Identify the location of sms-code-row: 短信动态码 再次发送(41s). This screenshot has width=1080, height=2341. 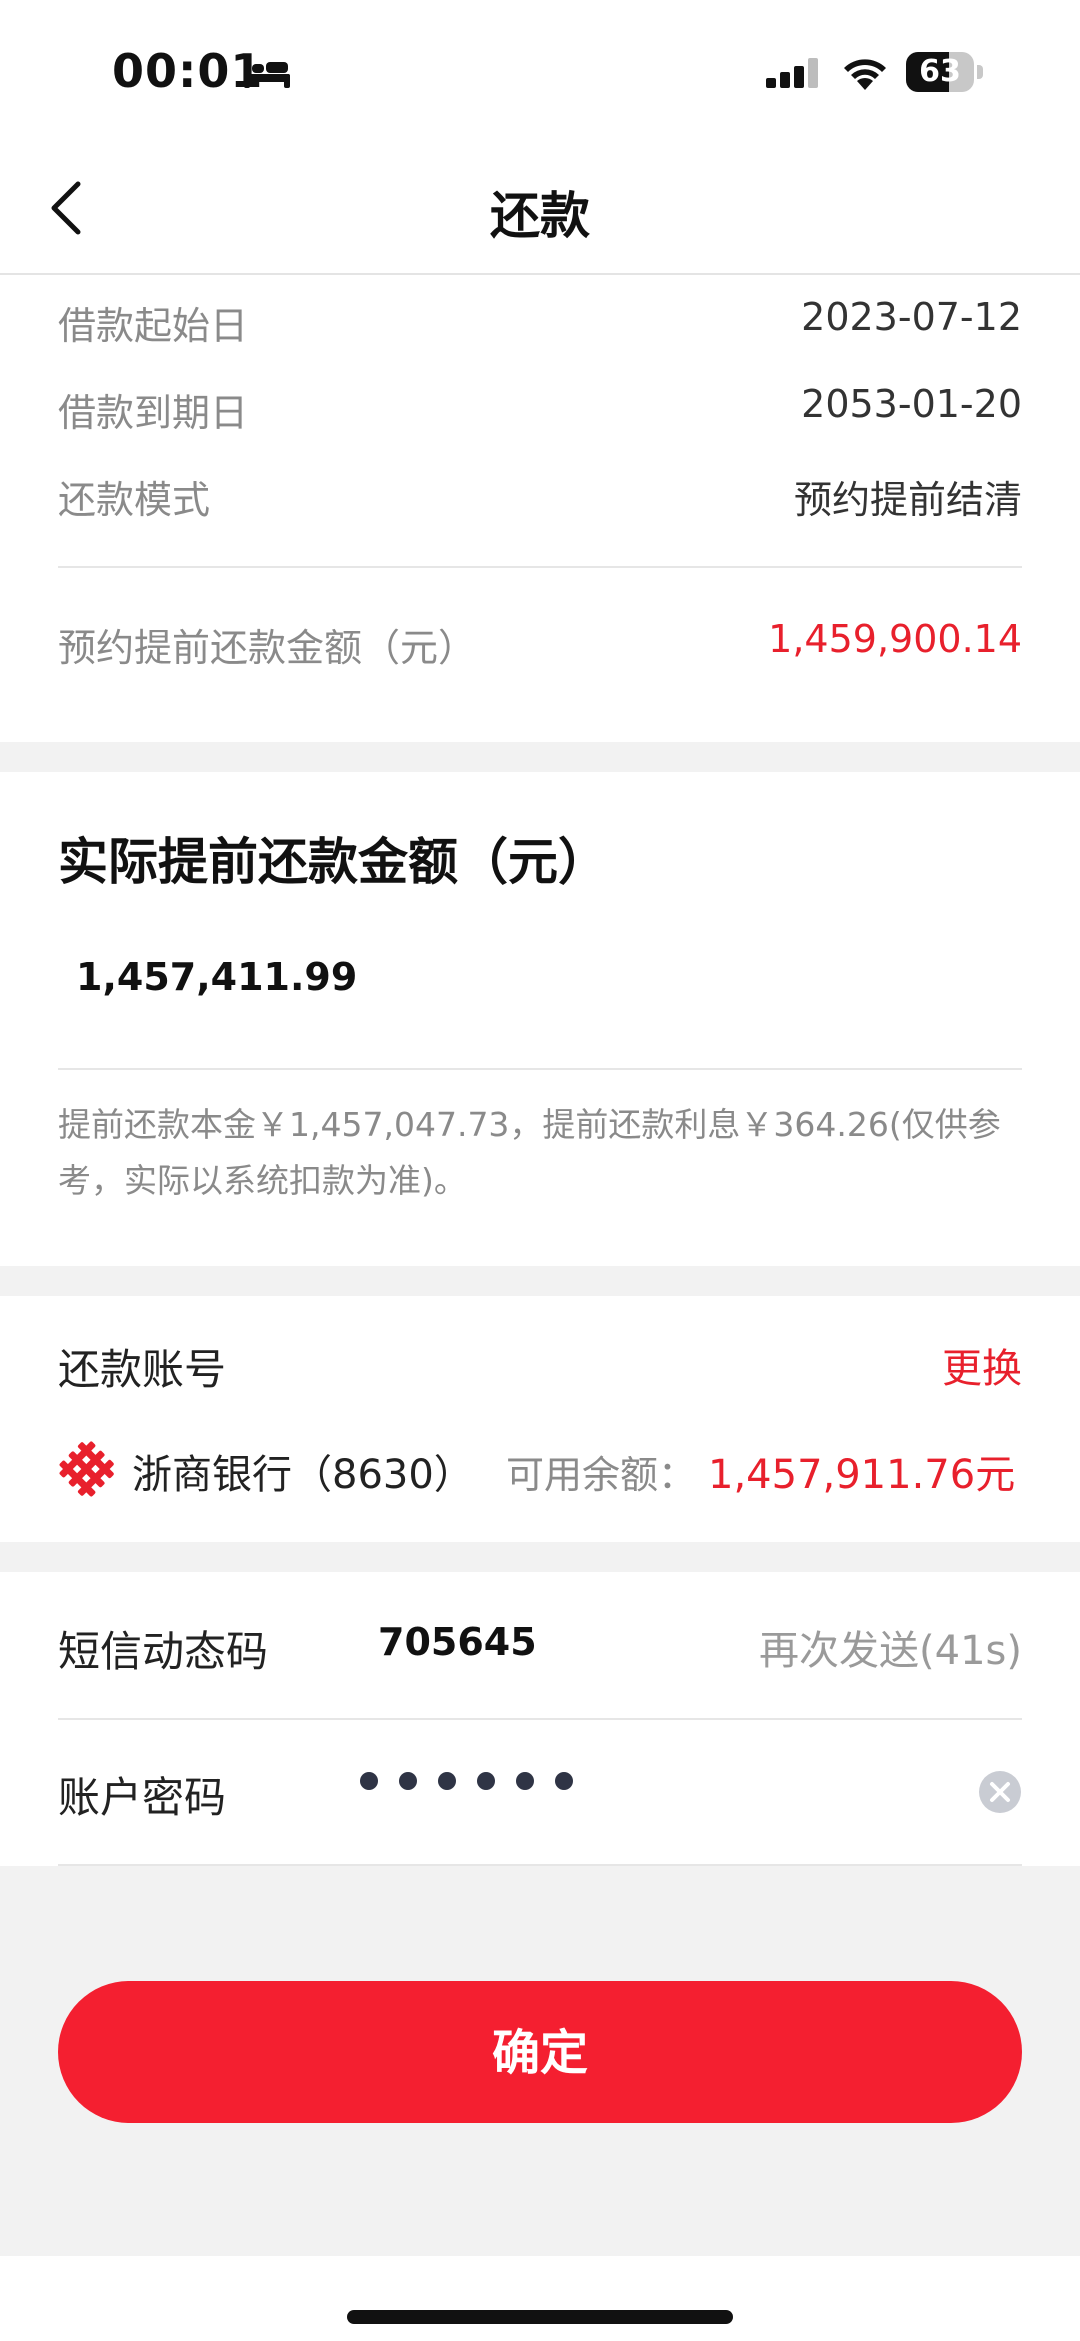
(540, 1645).